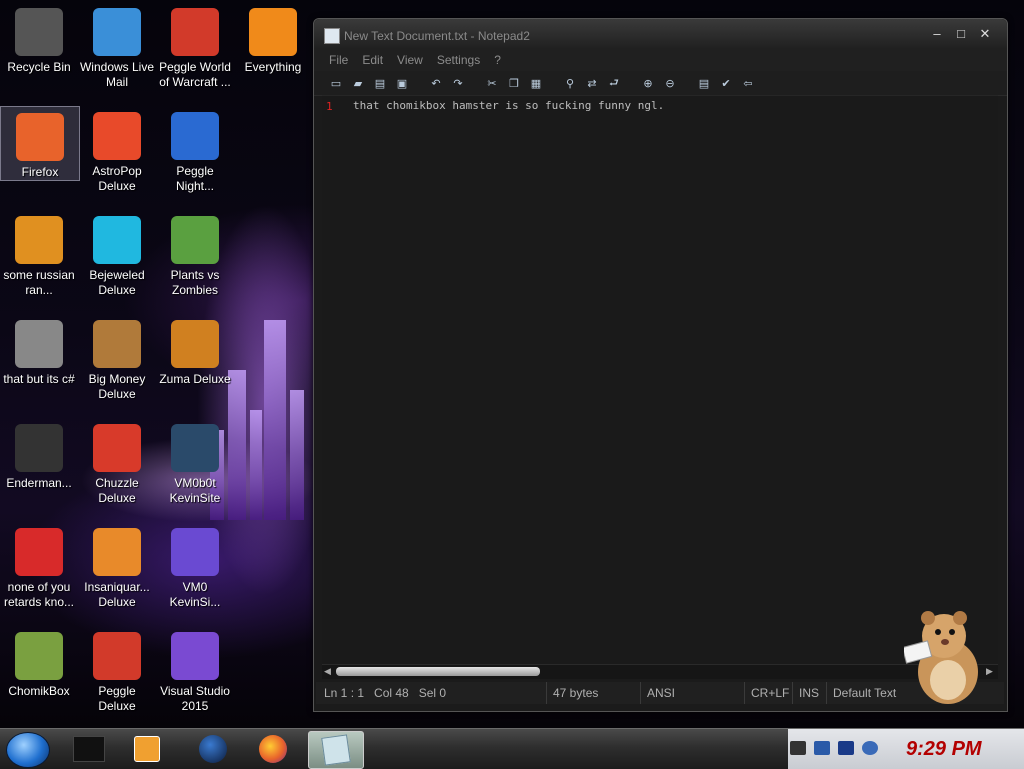 This screenshot has width=1024, height=769. Describe the element at coordinates (512, 748) in the screenshot. I see `taskbar: 9:29 PM` at that location.